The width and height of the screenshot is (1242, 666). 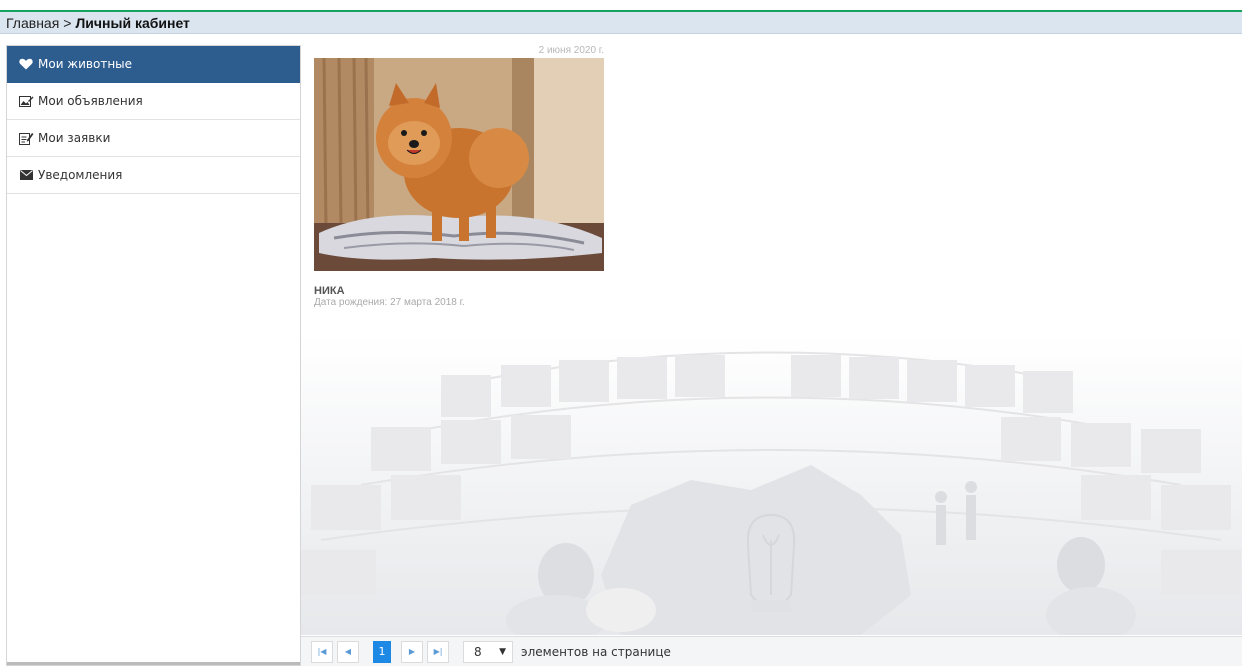 I want to click on page-size-label: элементов на странице, so click(x=596, y=651).